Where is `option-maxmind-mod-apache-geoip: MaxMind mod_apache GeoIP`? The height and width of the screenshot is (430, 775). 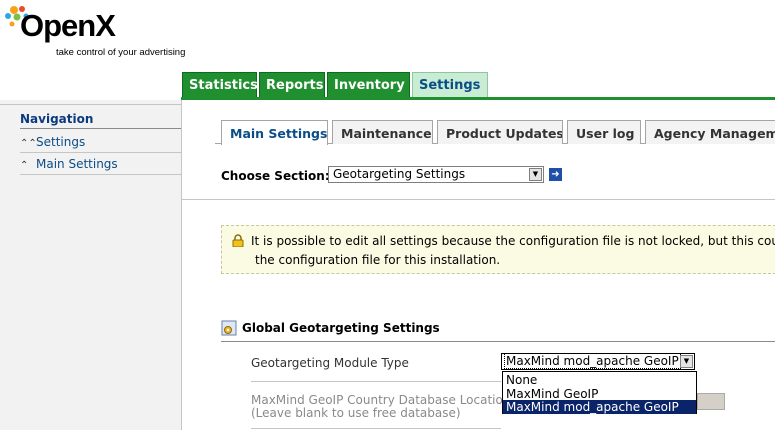
option-maxmind-mod-apache-geoip: MaxMind mod_apache GeoIP is located at coordinates (599, 407).